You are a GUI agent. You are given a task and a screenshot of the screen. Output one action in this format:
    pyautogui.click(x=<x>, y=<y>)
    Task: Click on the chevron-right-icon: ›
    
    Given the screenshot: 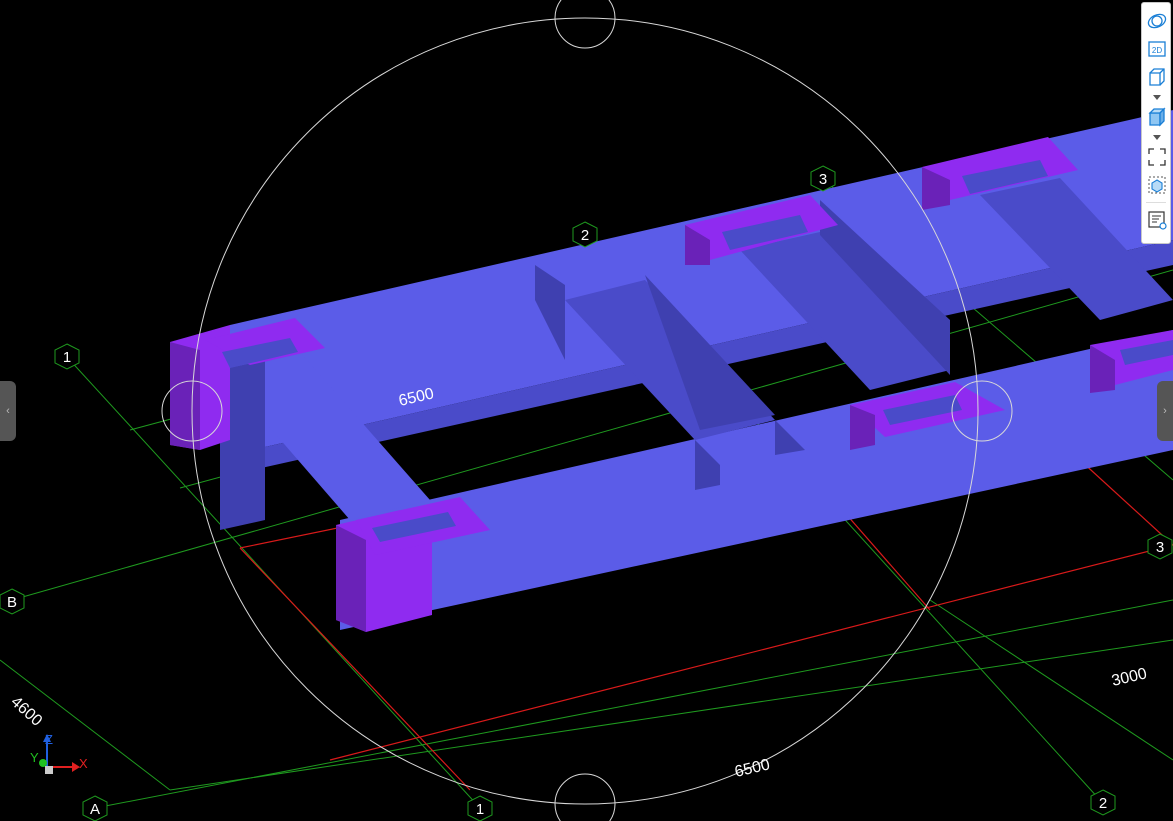 What is the action you would take?
    pyautogui.click(x=1165, y=411)
    